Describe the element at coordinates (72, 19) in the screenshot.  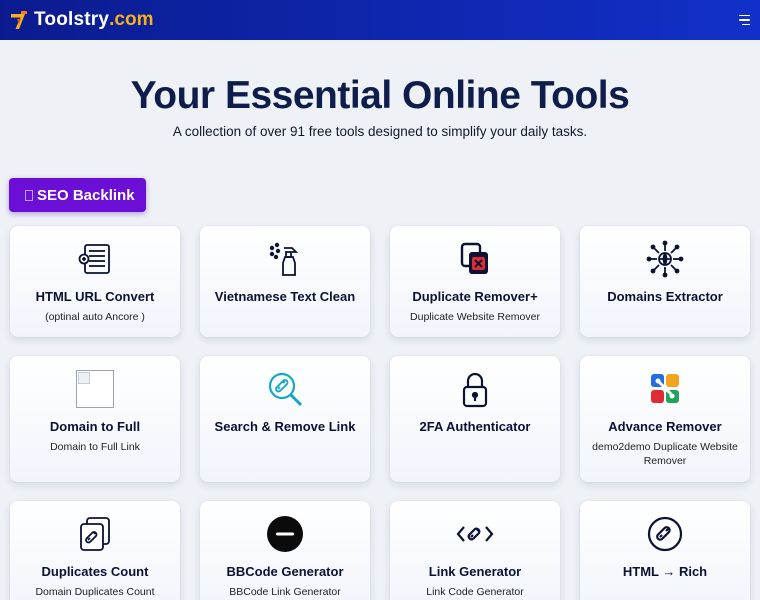
I see `brand-name: Toolstry` at that location.